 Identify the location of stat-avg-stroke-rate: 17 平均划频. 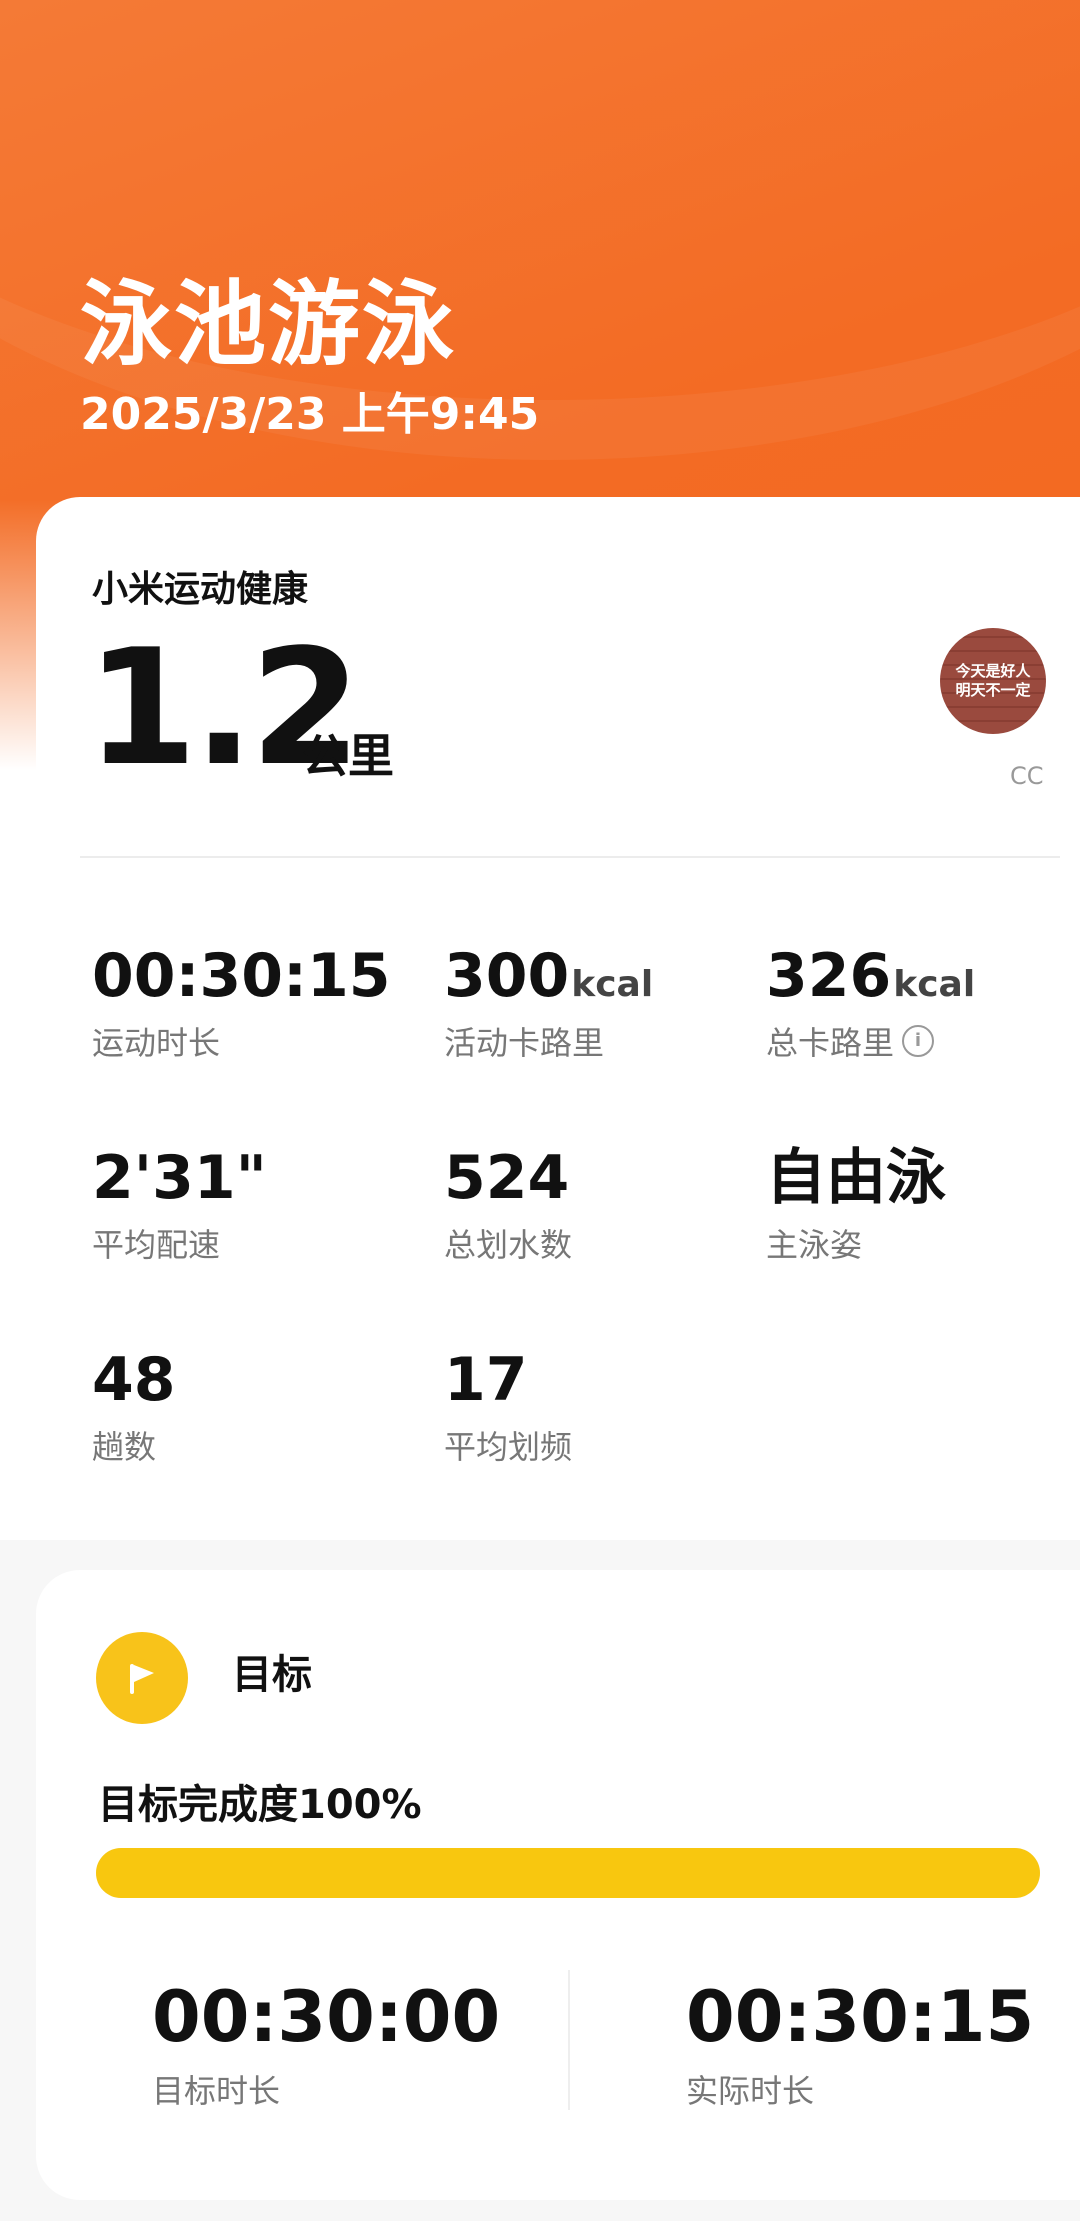
(508, 1409).